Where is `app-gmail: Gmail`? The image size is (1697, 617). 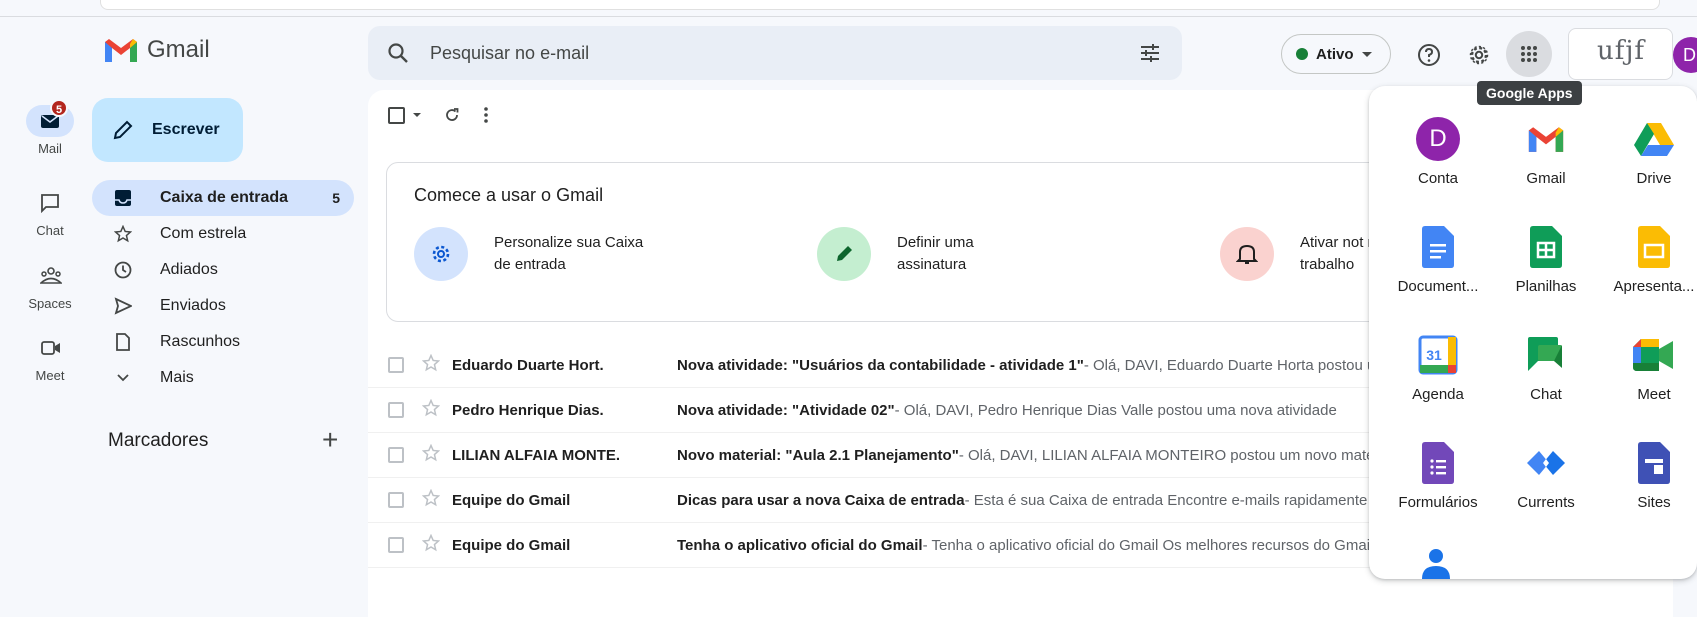 app-gmail: Gmail is located at coordinates (1546, 151).